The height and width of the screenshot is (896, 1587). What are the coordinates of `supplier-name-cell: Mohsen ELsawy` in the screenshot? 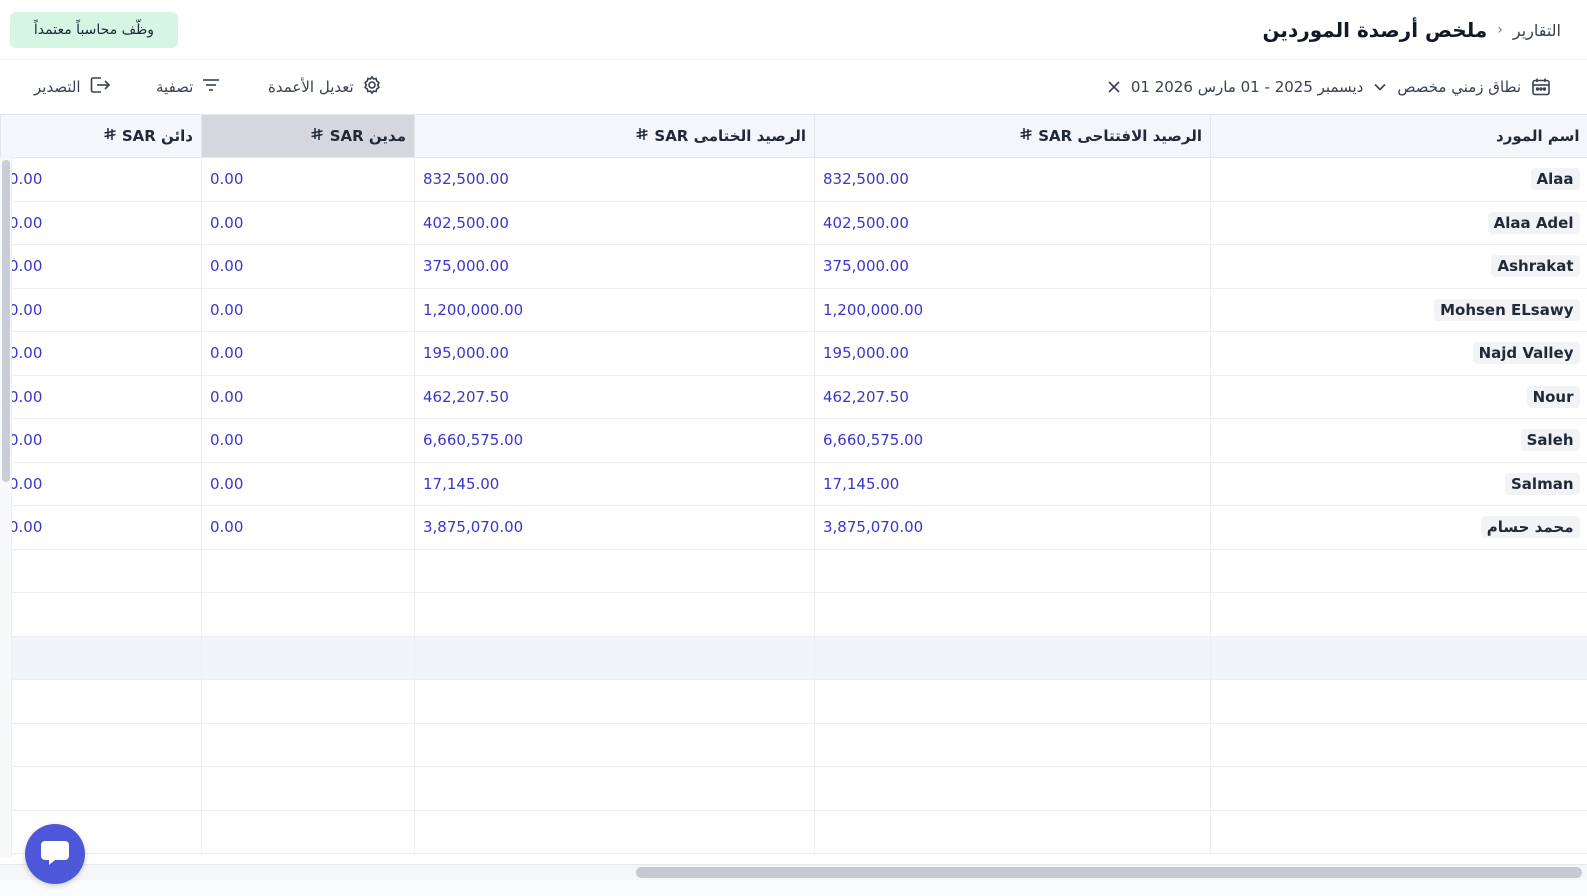 It's located at (1398, 310).